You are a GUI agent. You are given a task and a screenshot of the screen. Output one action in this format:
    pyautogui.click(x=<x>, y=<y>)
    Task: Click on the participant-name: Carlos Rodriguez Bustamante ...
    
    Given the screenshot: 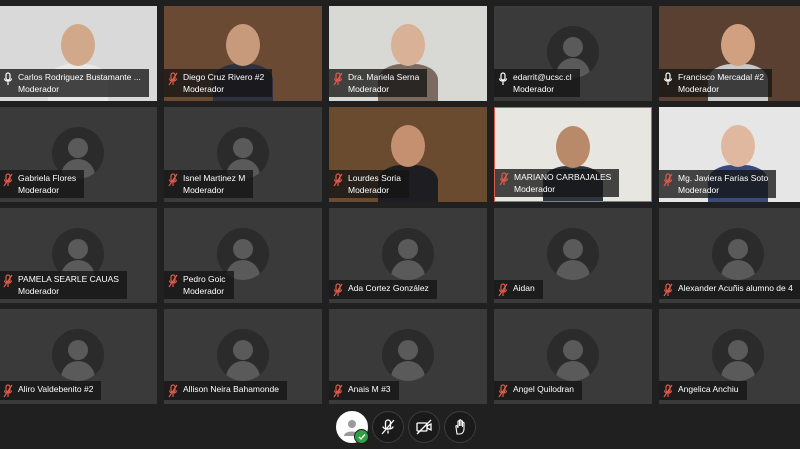 What is the action you would take?
    pyautogui.click(x=79, y=77)
    